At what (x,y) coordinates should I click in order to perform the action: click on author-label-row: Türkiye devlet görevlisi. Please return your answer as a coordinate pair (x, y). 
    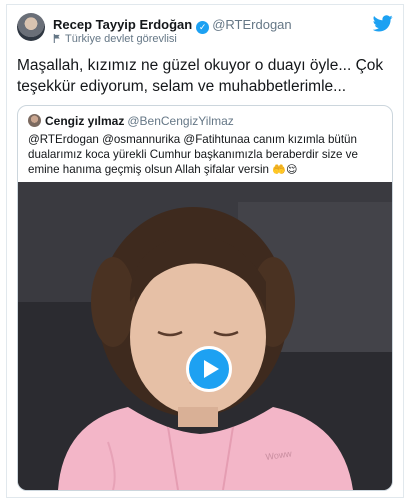
    Looking at the image, I should click on (115, 39).